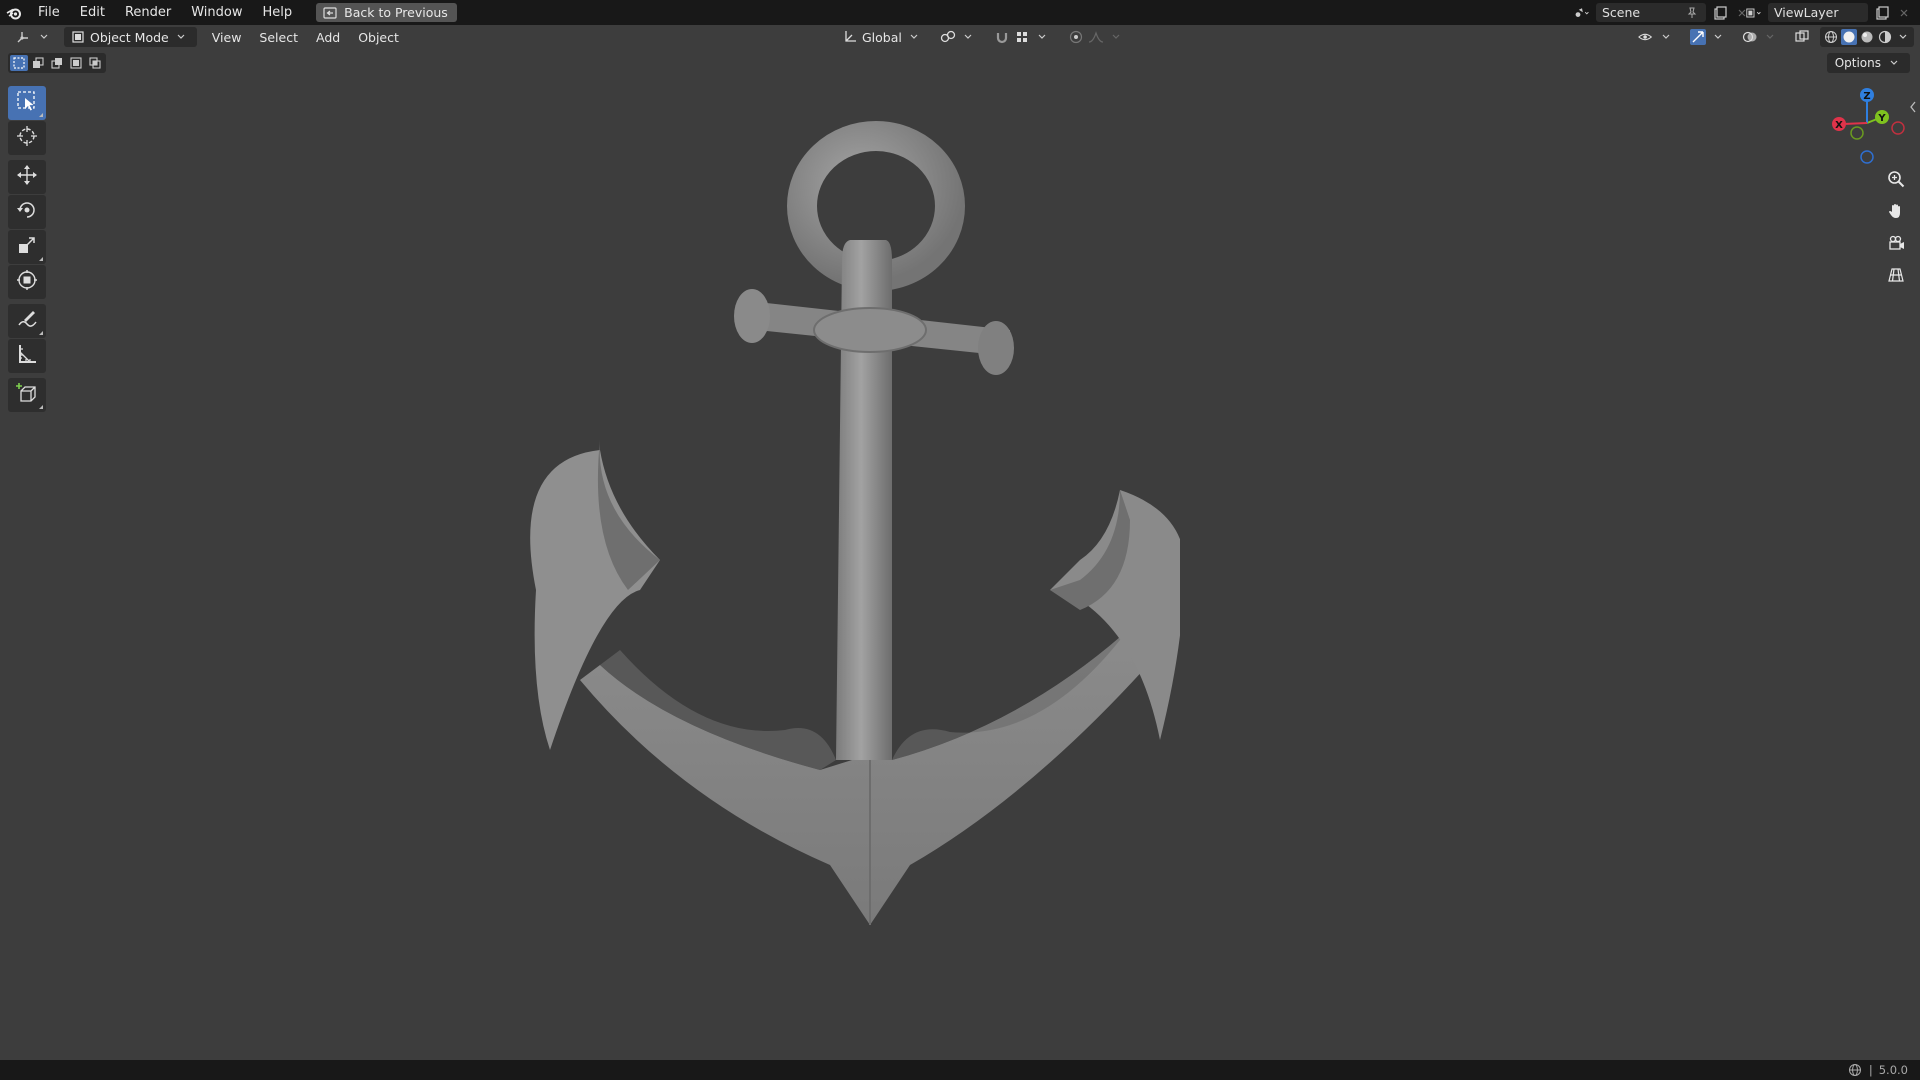  I want to click on pivot-link-icon, so click(948, 37).